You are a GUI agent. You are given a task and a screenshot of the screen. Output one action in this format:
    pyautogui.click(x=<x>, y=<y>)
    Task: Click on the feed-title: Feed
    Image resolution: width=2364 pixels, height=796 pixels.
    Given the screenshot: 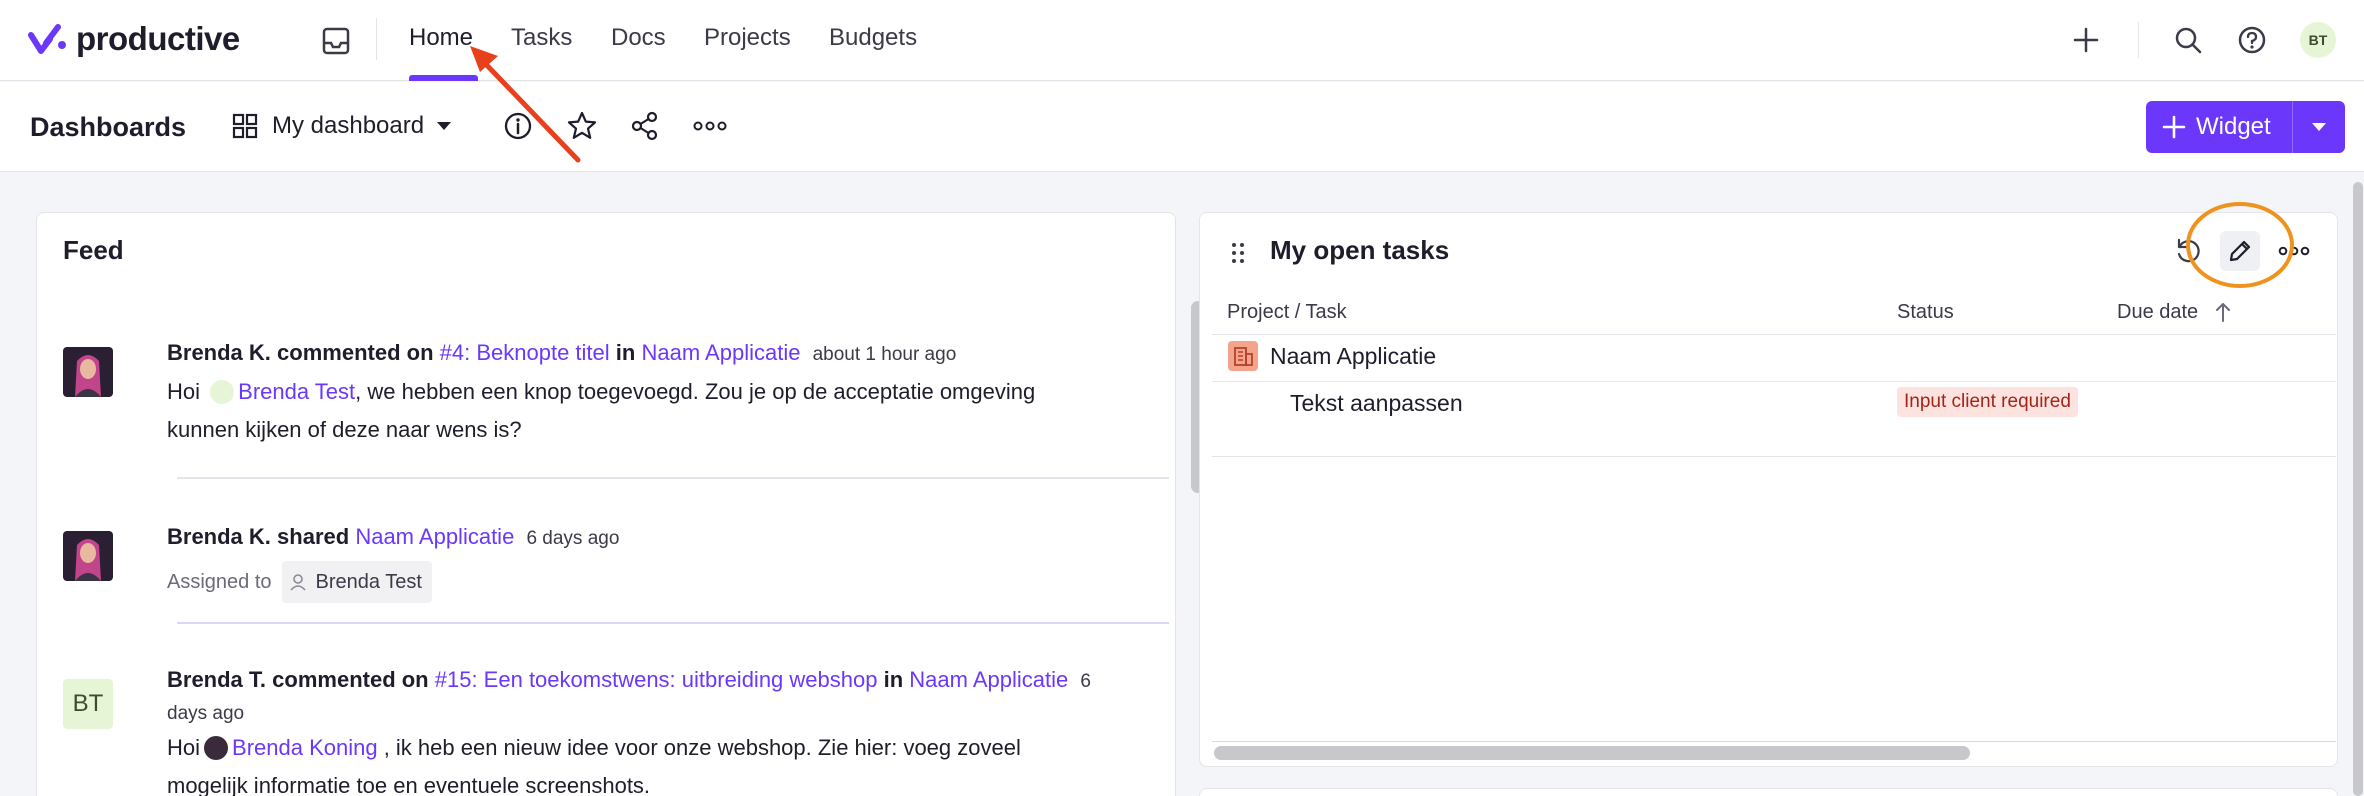 What is the action you would take?
    pyautogui.click(x=93, y=250)
    